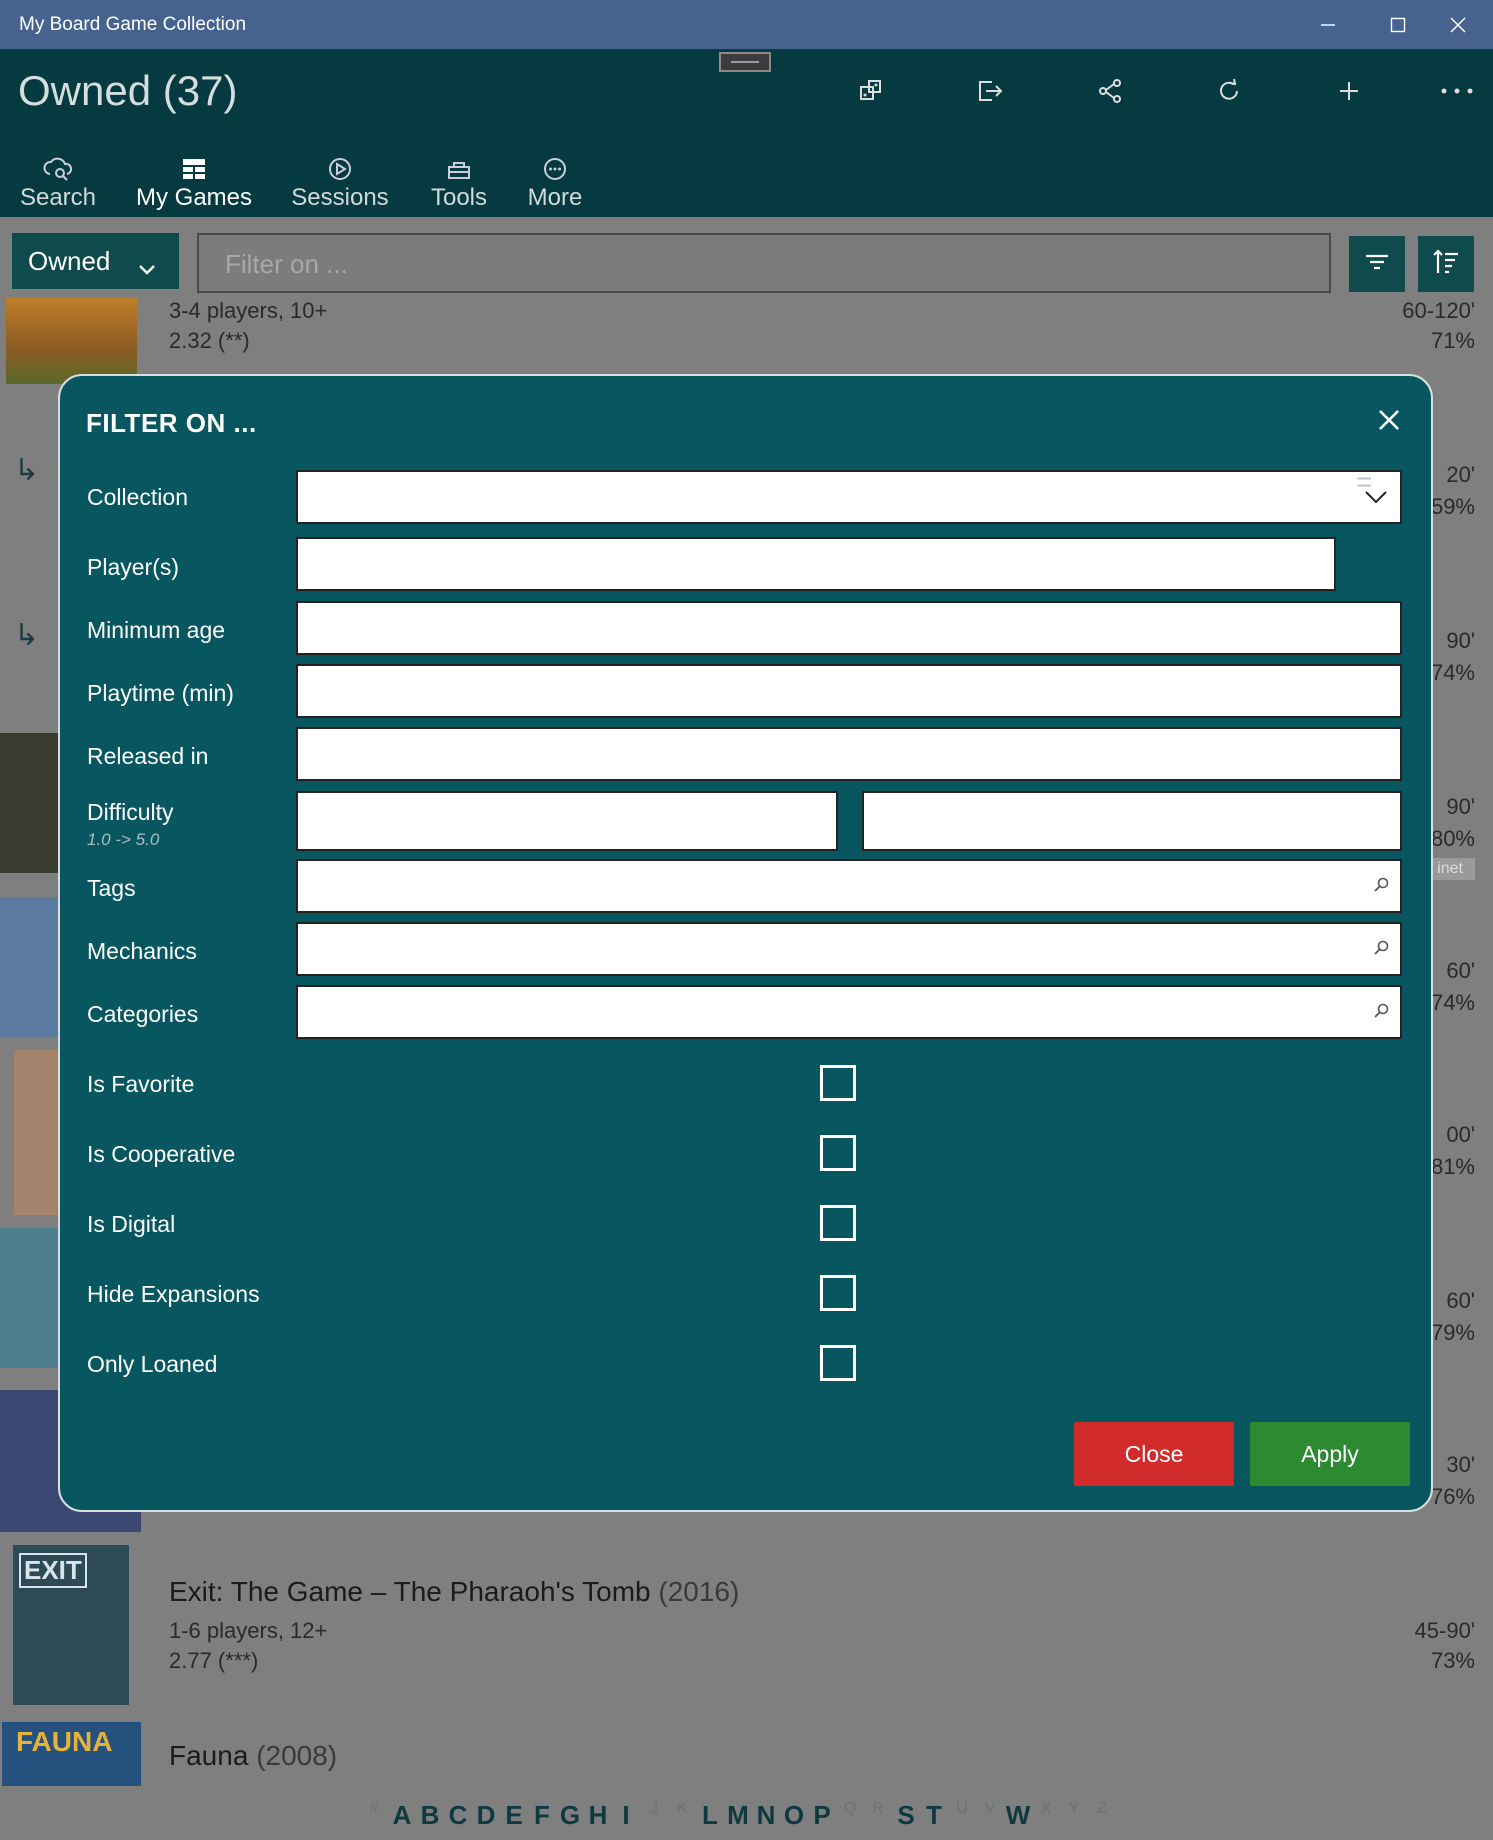  Describe the element at coordinates (849, 628) in the screenshot. I see `min-age-input` at that location.